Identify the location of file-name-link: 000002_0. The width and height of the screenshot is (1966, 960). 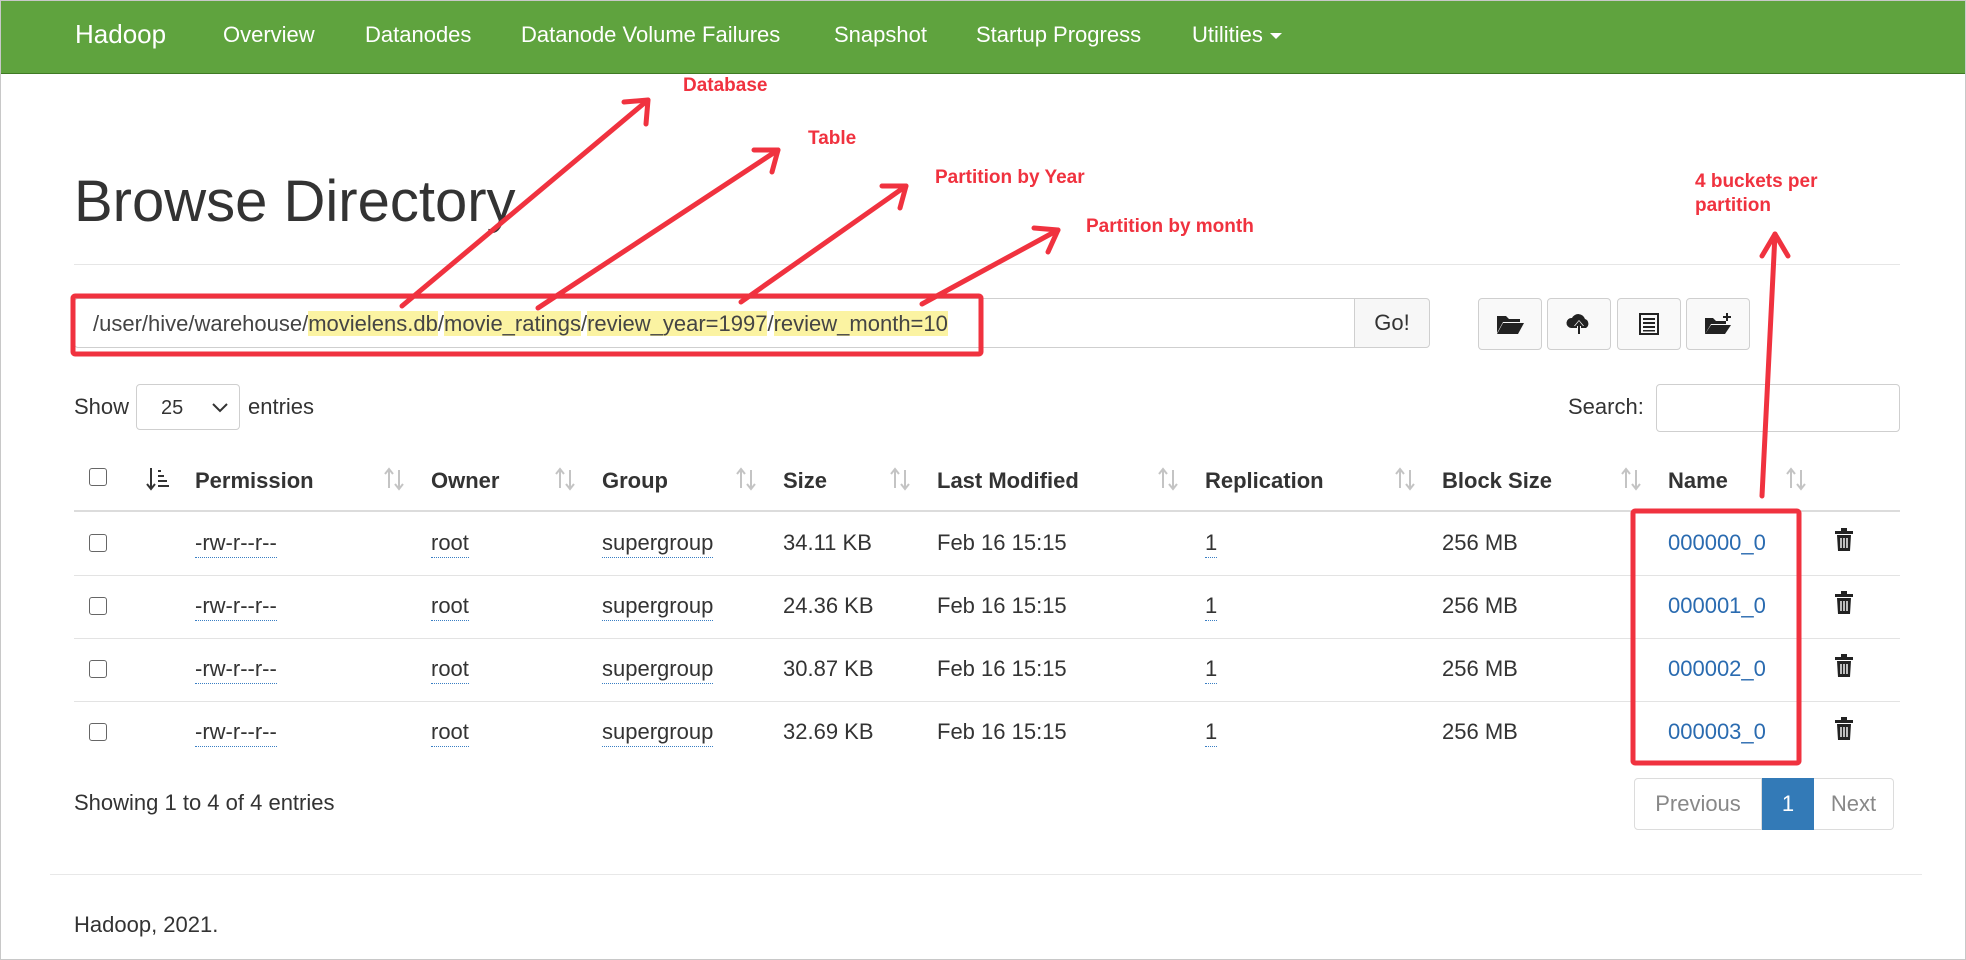
(1717, 669).